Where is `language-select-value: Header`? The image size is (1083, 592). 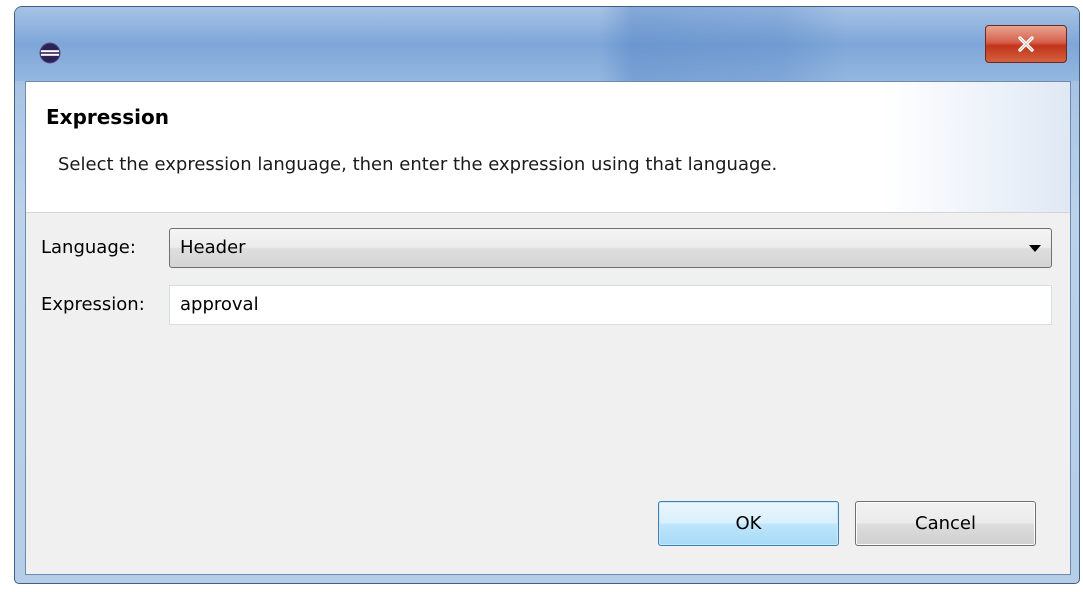
language-select-value: Header is located at coordinates (213, 247).